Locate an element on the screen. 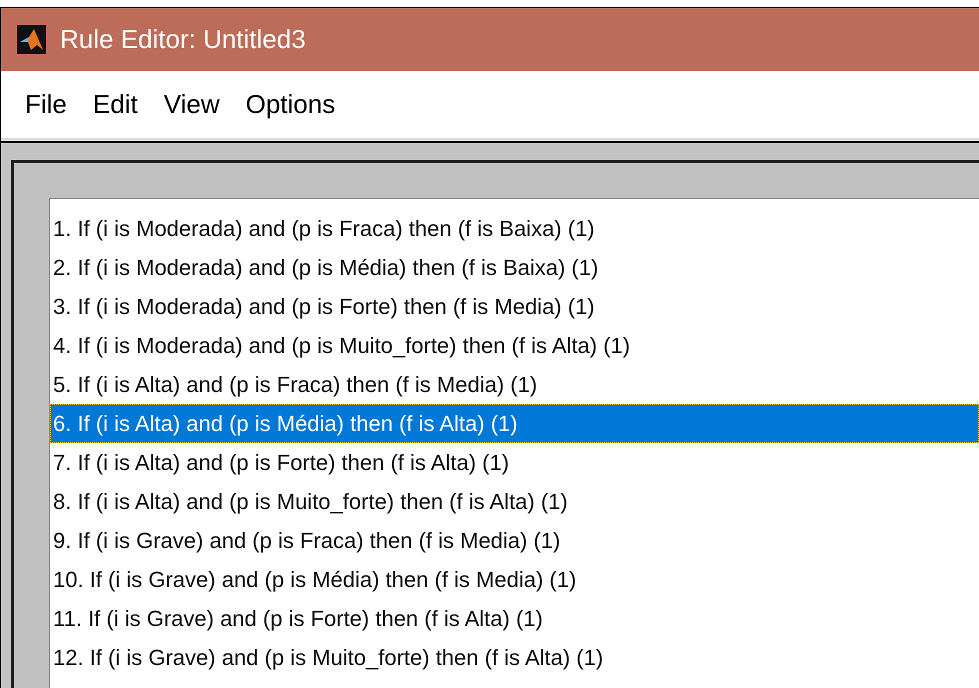 This screenshot has width=979, height=688. rule-item: 9. If (i is Grave) and (p is Fraca) then (f is Media) (1) is located at coordinates (514, 540).